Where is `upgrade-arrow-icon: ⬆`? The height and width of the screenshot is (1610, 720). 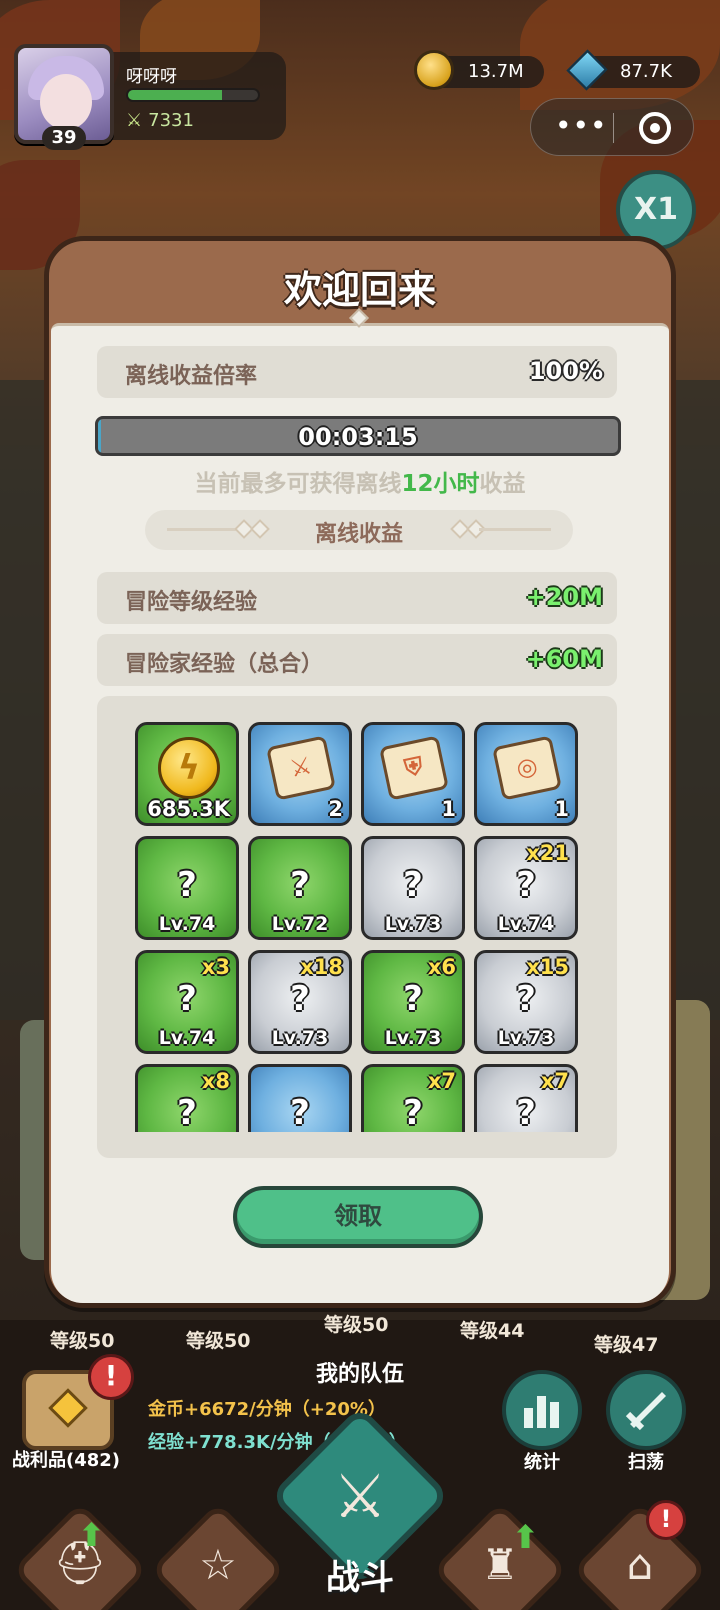 upgrade-arrow-icon: ⬆ is located at coordinates (91, 1535).